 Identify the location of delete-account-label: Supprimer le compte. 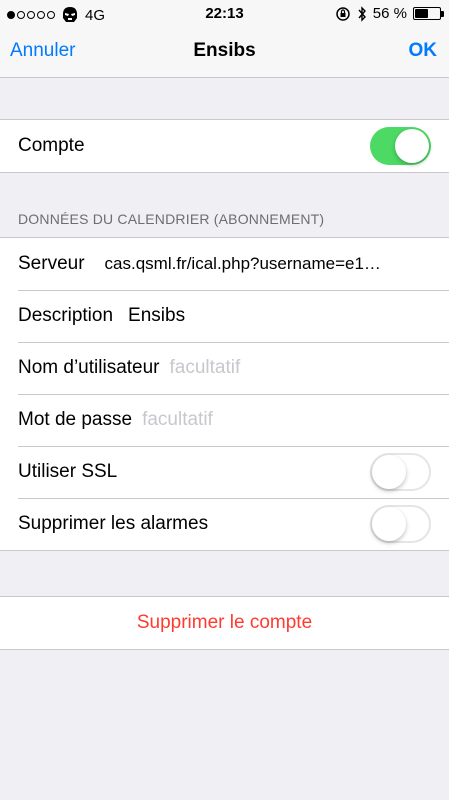
(224, 622).